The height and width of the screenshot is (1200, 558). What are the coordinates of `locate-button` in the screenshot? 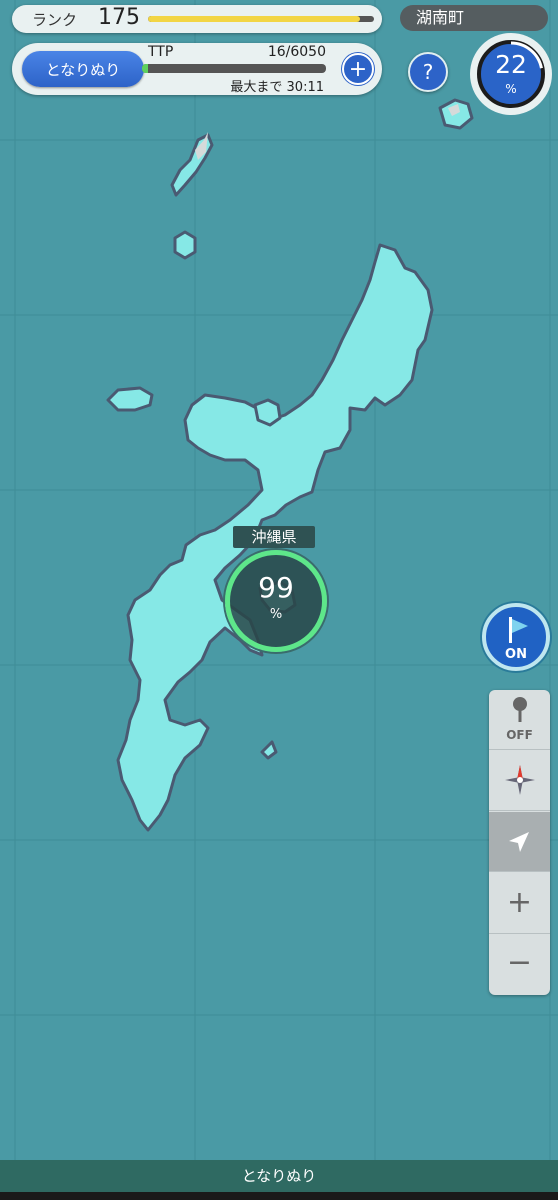 It's located at (519, 842).